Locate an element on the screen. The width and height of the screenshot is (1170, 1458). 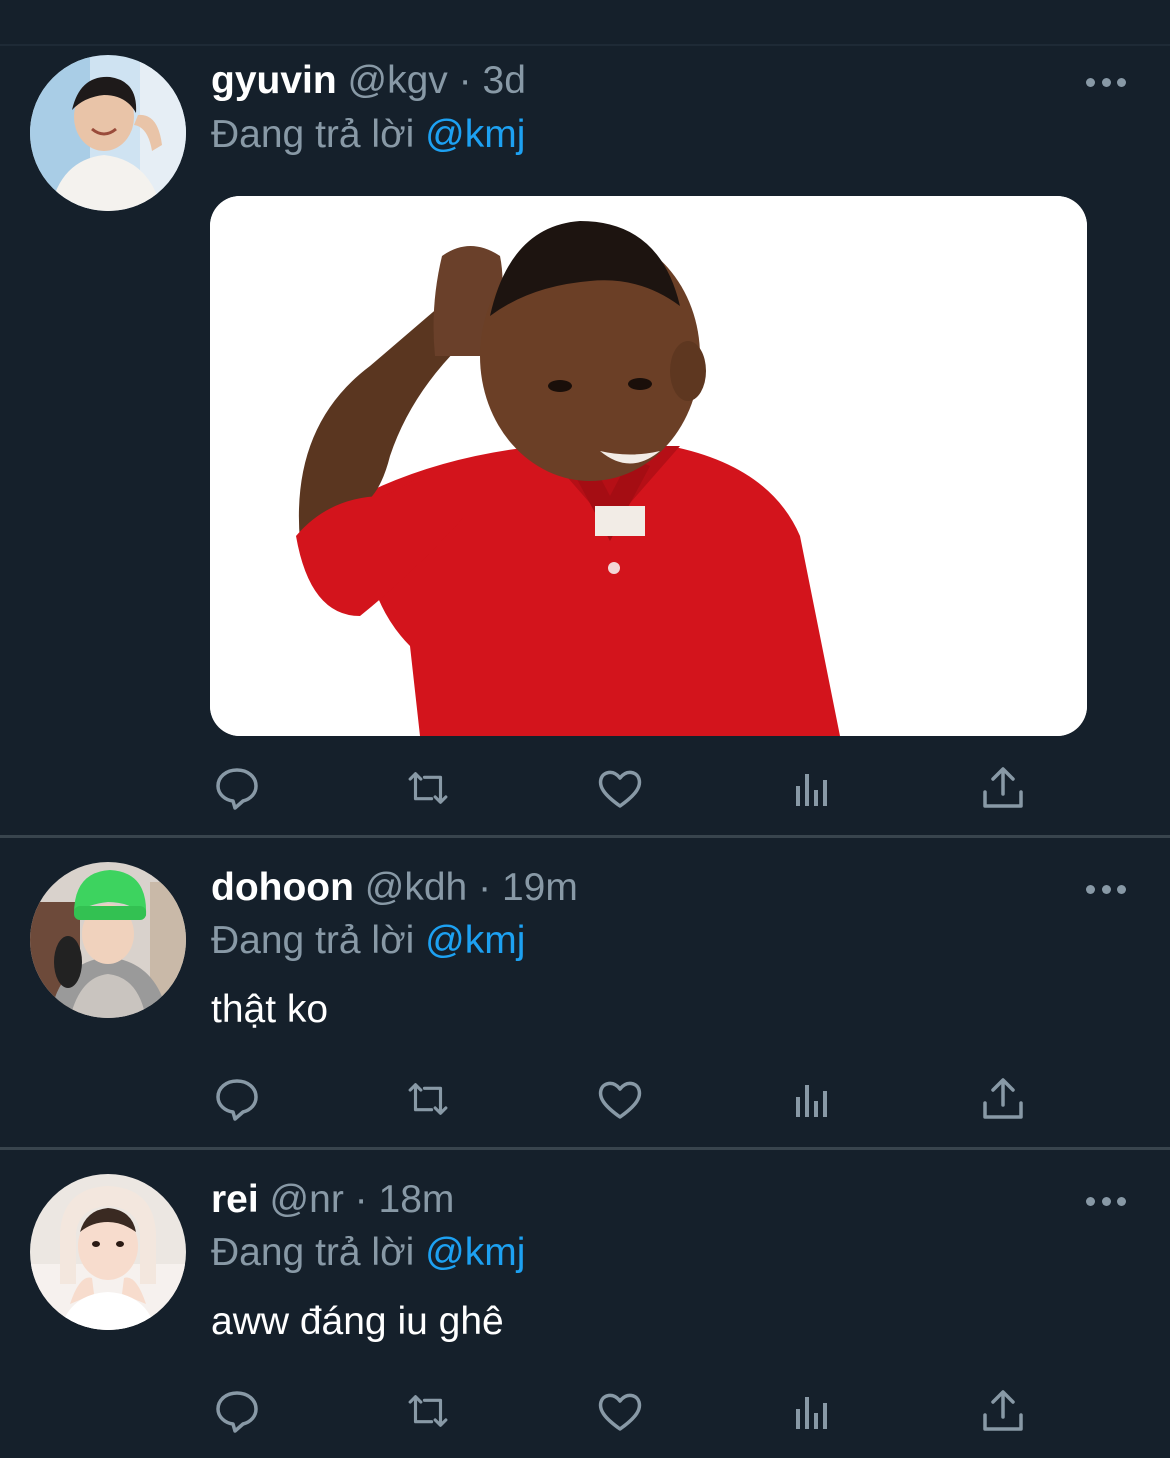
display-name: gyuvin is located at coordinates (274, 80).